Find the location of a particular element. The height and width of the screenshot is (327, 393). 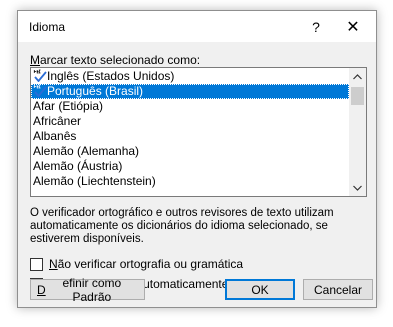

close-button: ✕ is located at coordinates (353, 26).